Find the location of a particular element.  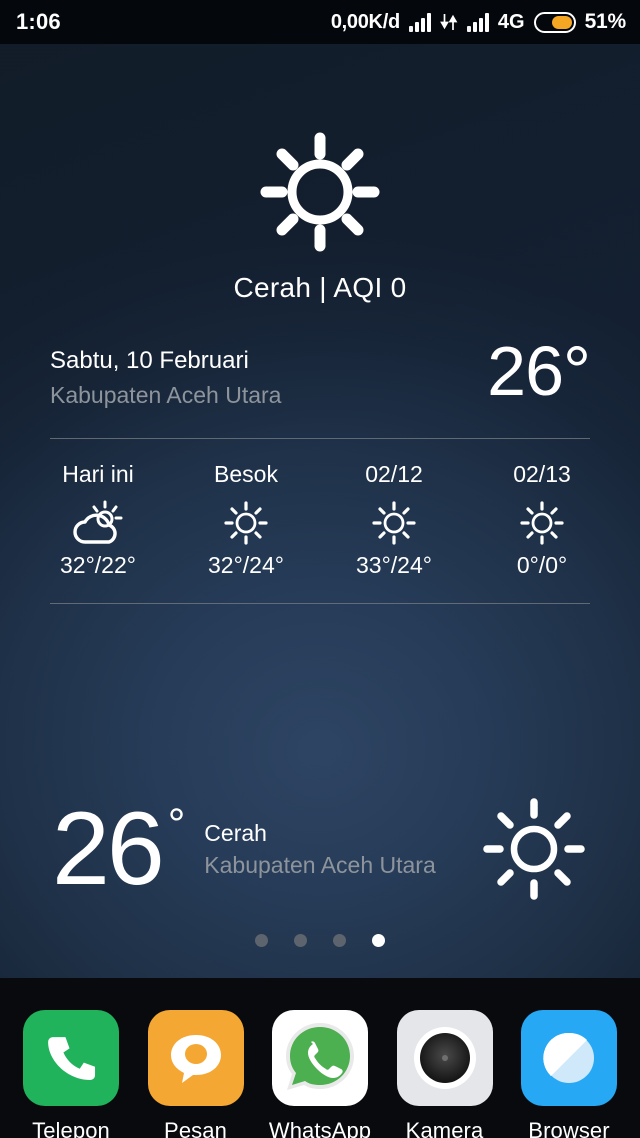

divider-bottom is located at coordinates (320, 603).